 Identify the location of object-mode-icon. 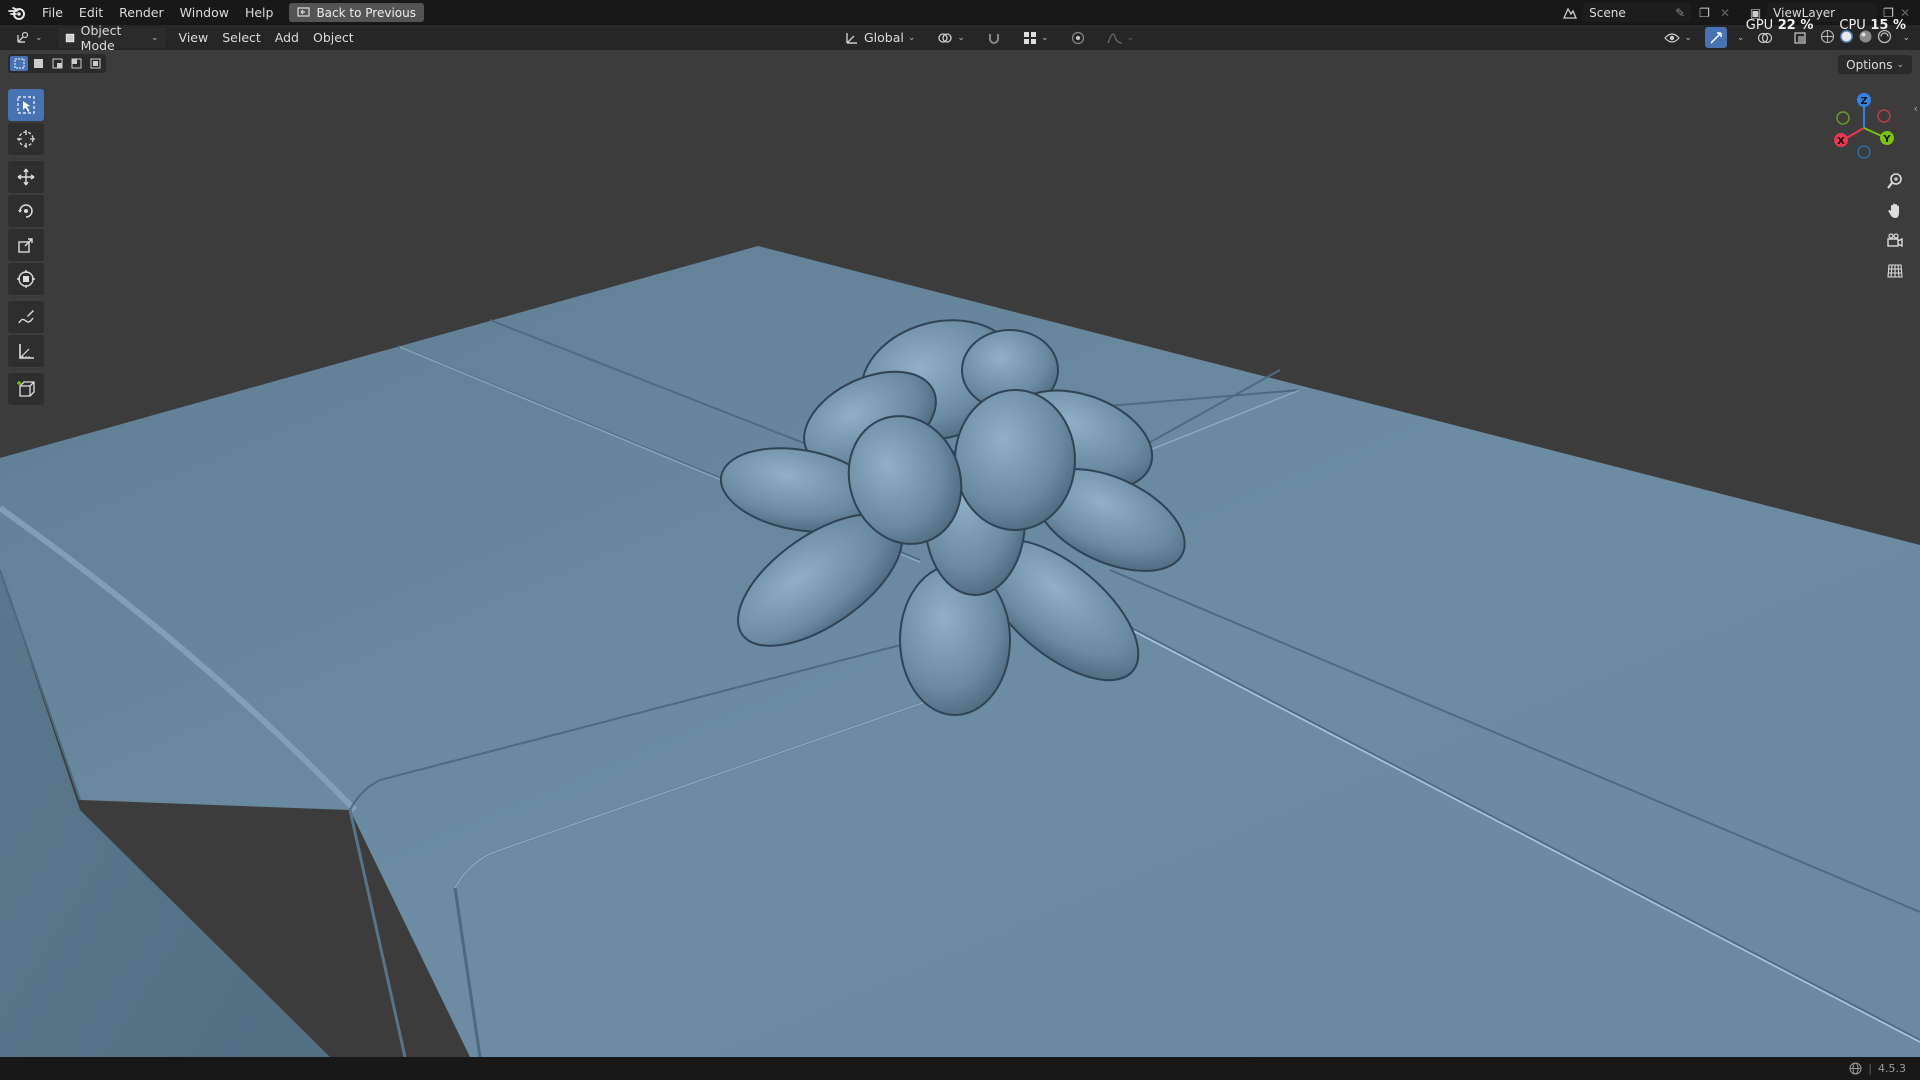
(69, 37).